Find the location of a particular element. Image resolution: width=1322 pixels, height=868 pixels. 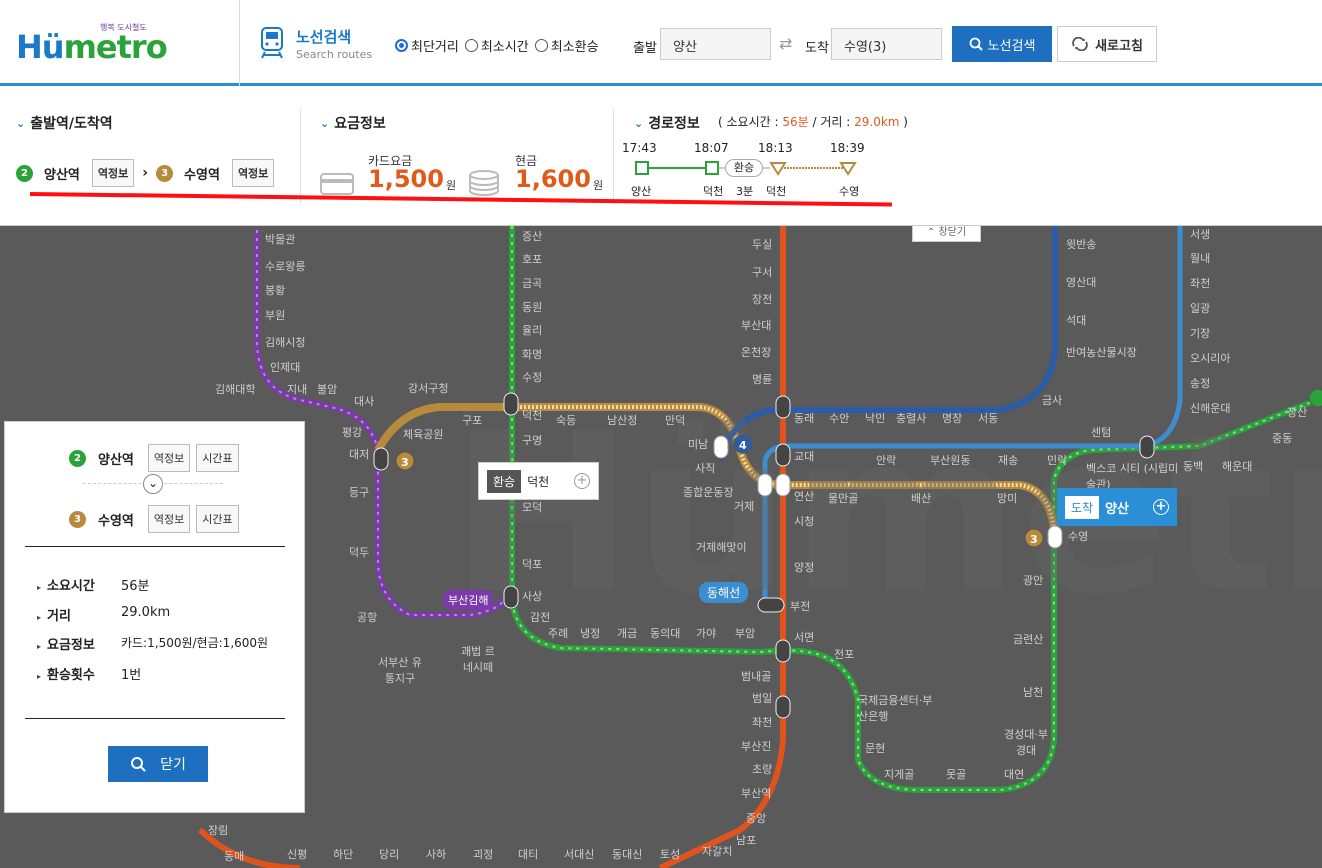

station-label: 기장 is located at coordinates (1200, 333).